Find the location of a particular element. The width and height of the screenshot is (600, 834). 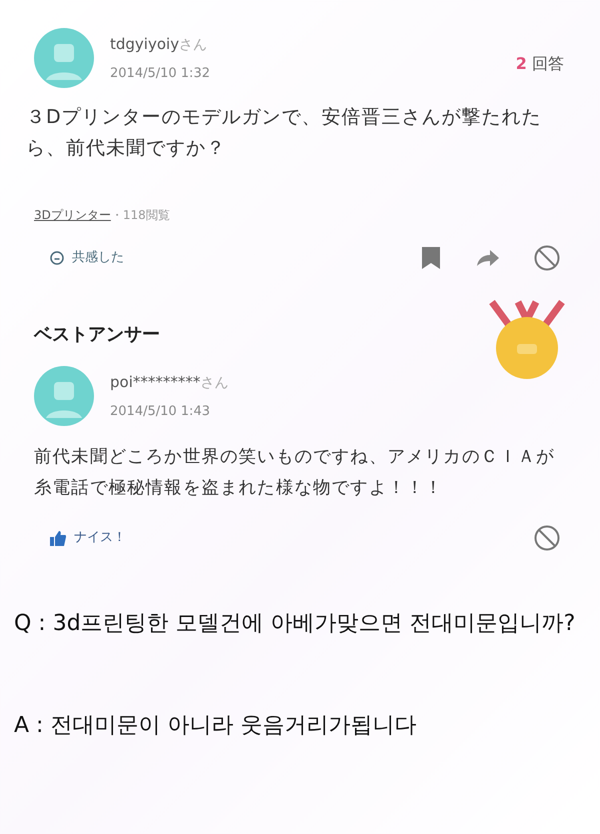

medal-icon is located at coordinates (527, 340).